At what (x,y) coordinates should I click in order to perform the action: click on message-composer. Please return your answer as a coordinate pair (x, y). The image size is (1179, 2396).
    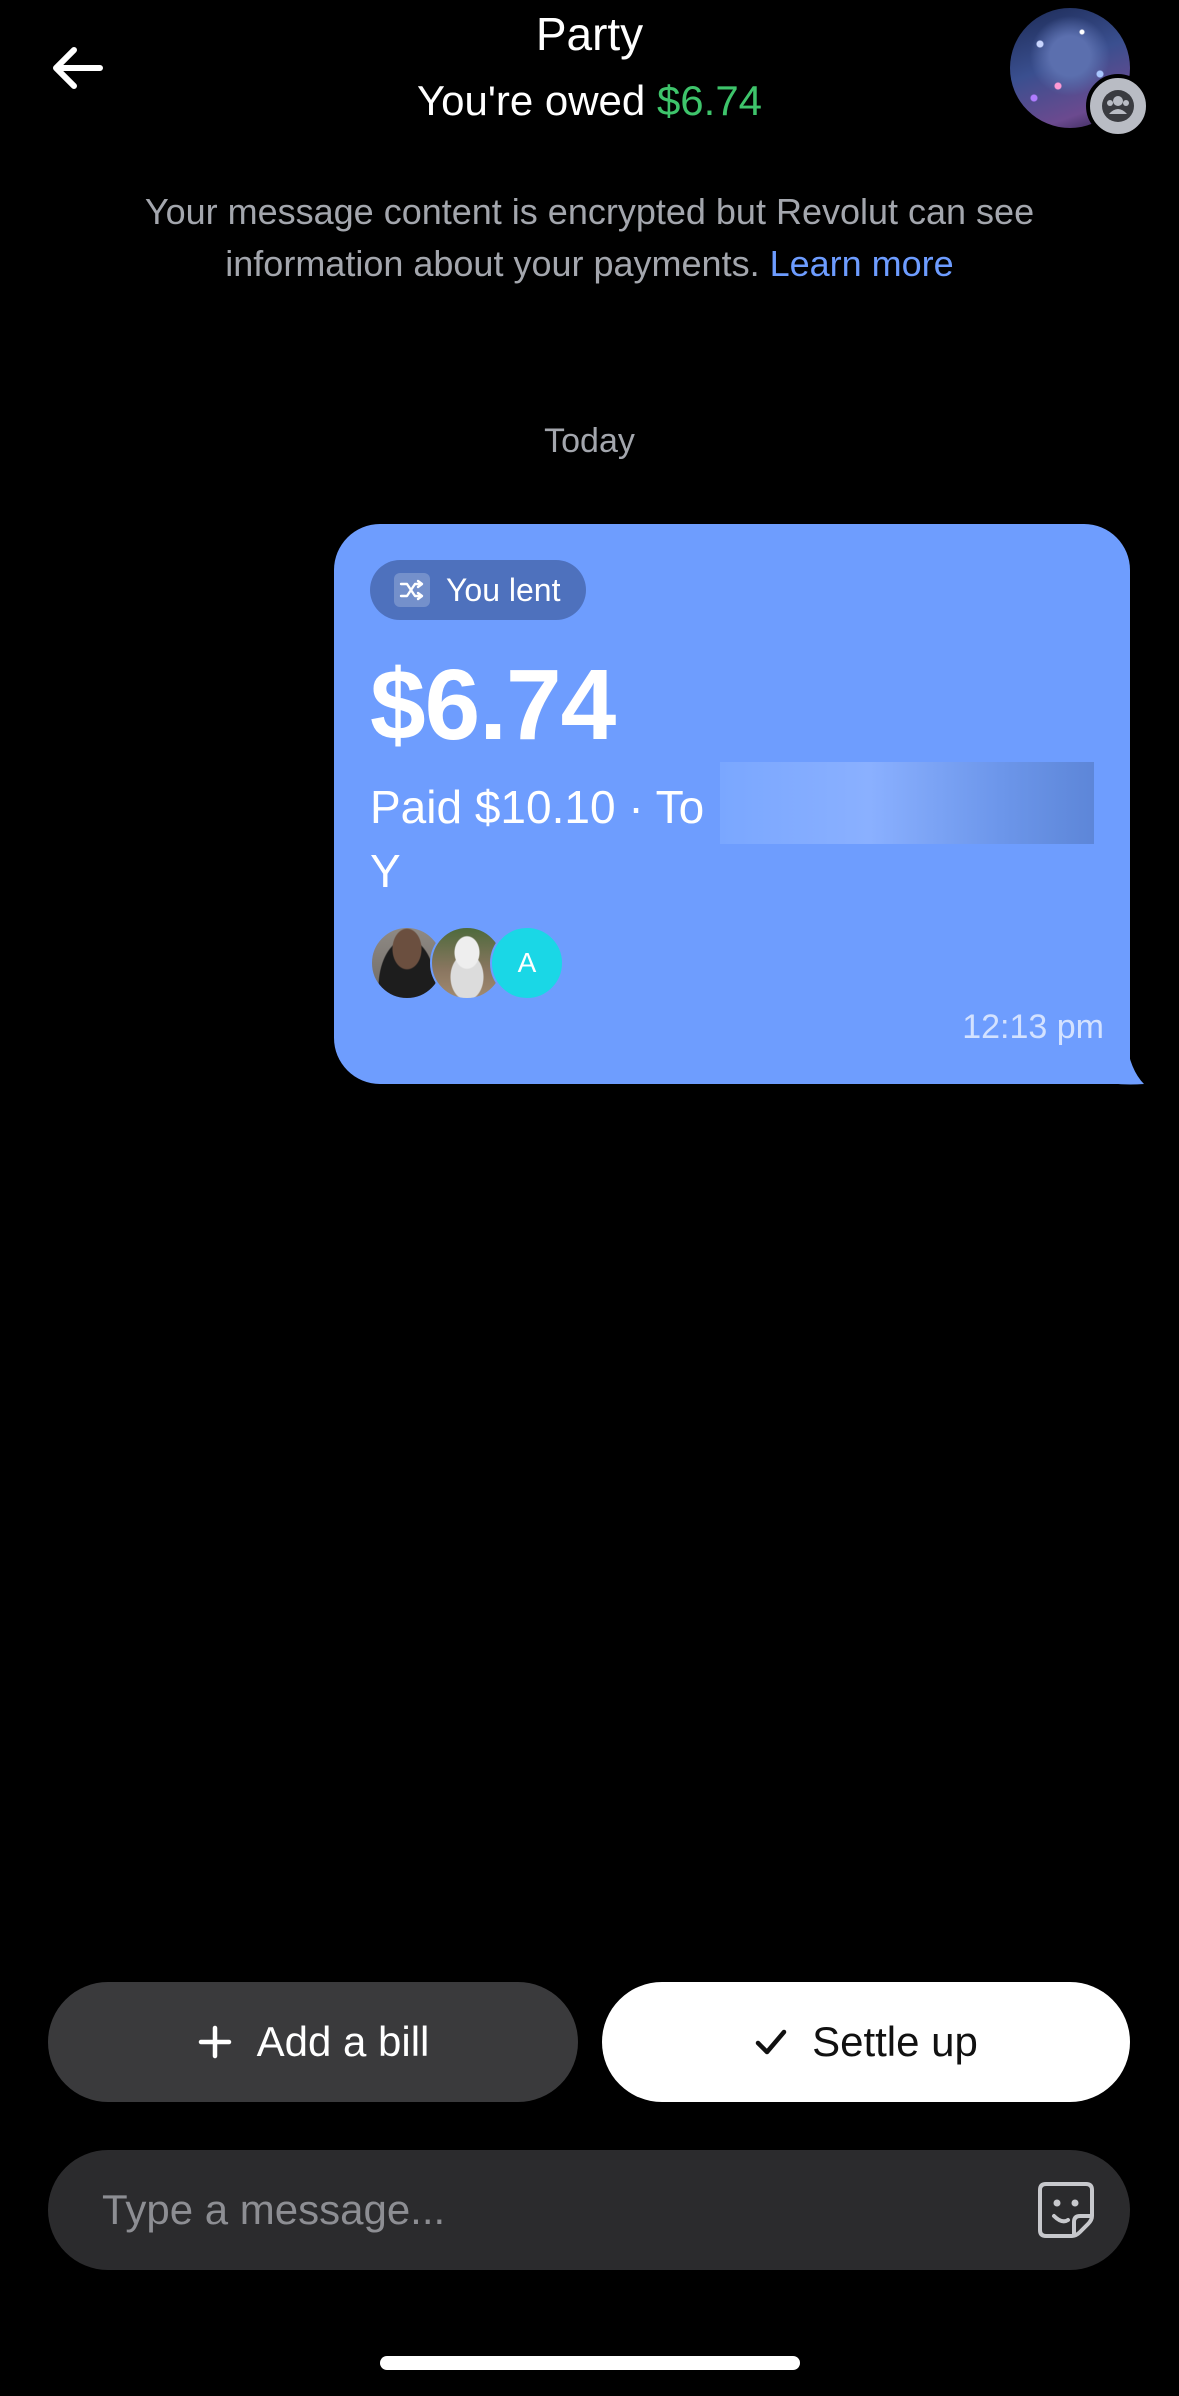
    Looking at the image, I should click on (589, 2210).